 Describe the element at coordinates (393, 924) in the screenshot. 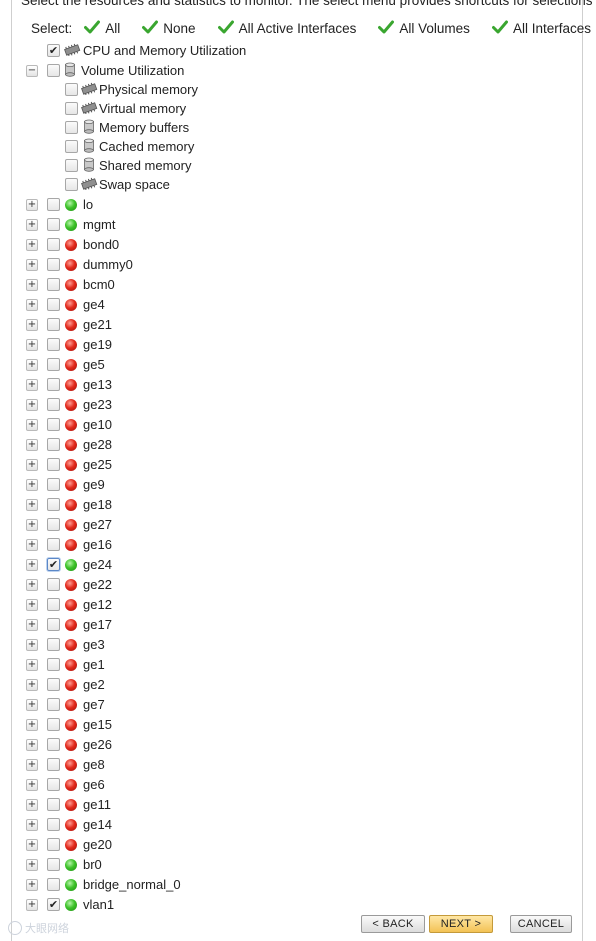

I see `back-button: < BACK` at that location.